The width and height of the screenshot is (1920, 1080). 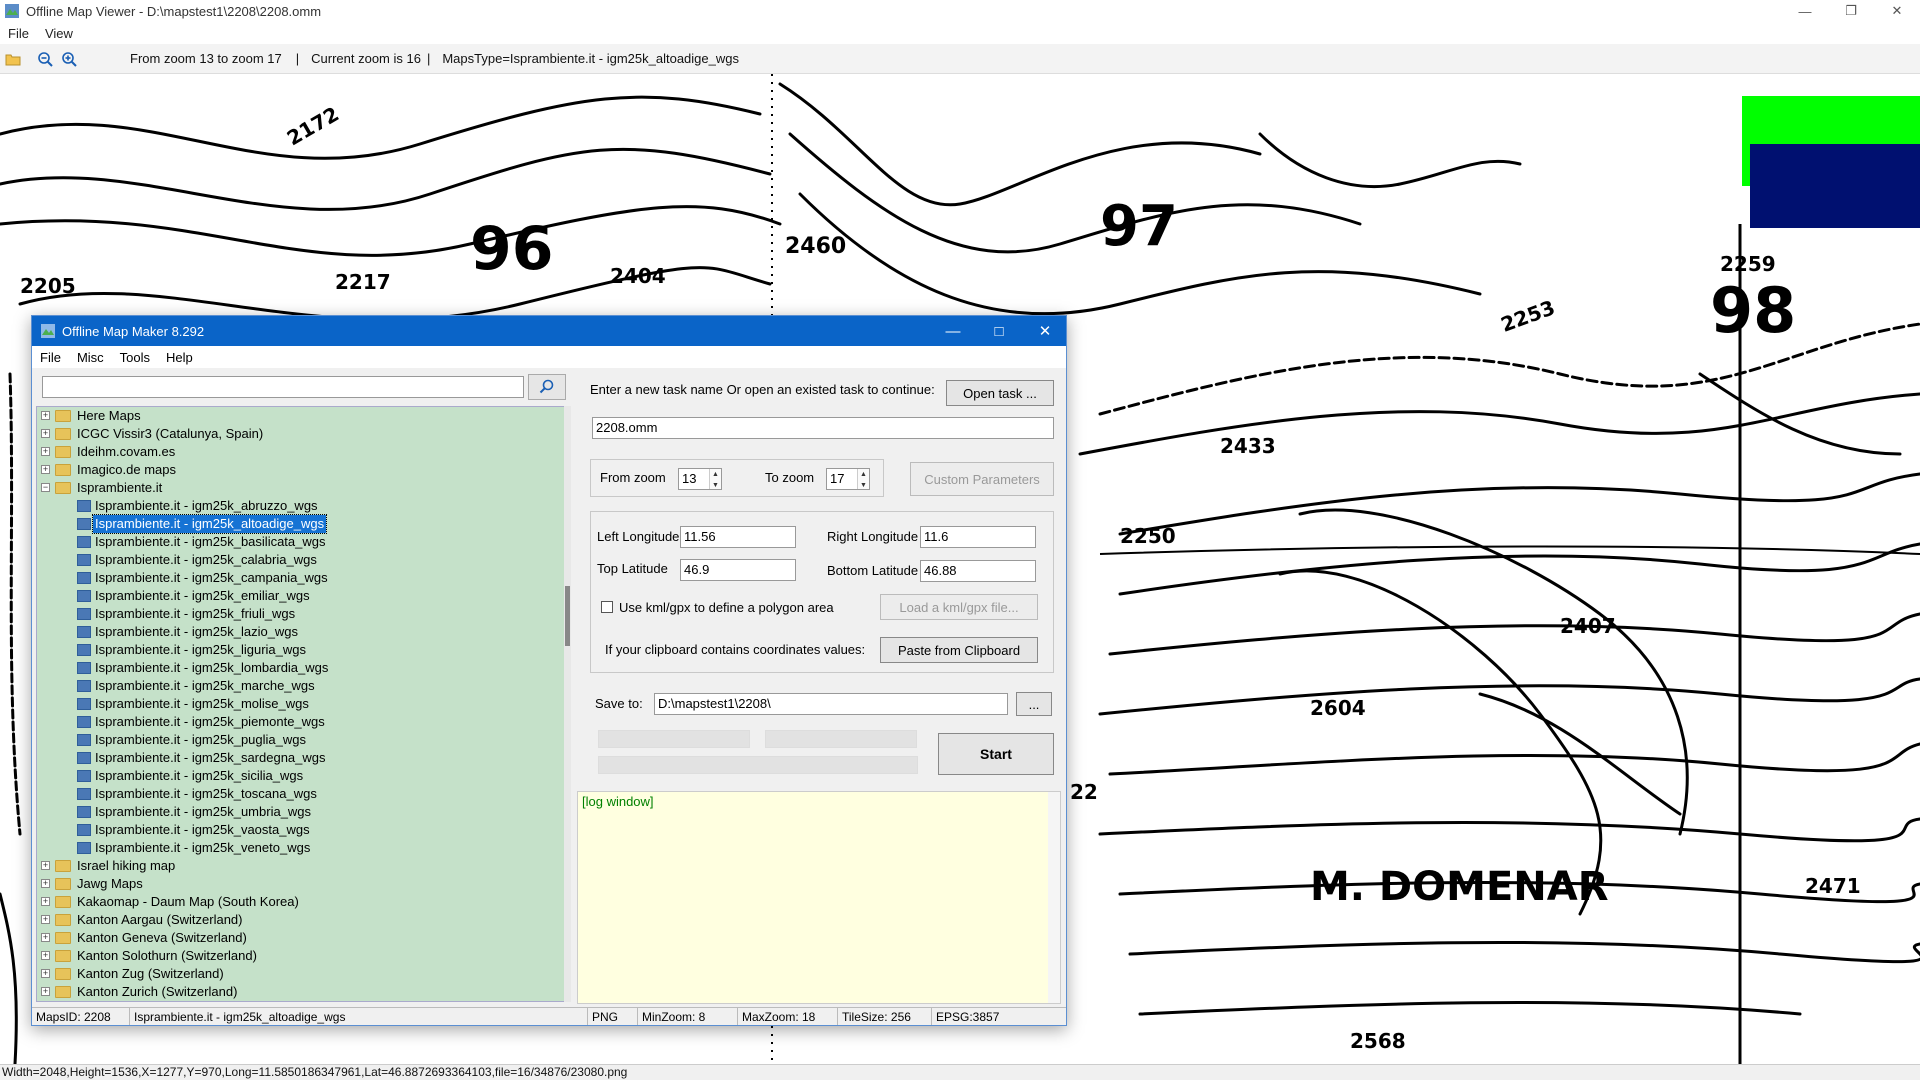 I want to click on open-folder-icon, so click(x=13, y=59).